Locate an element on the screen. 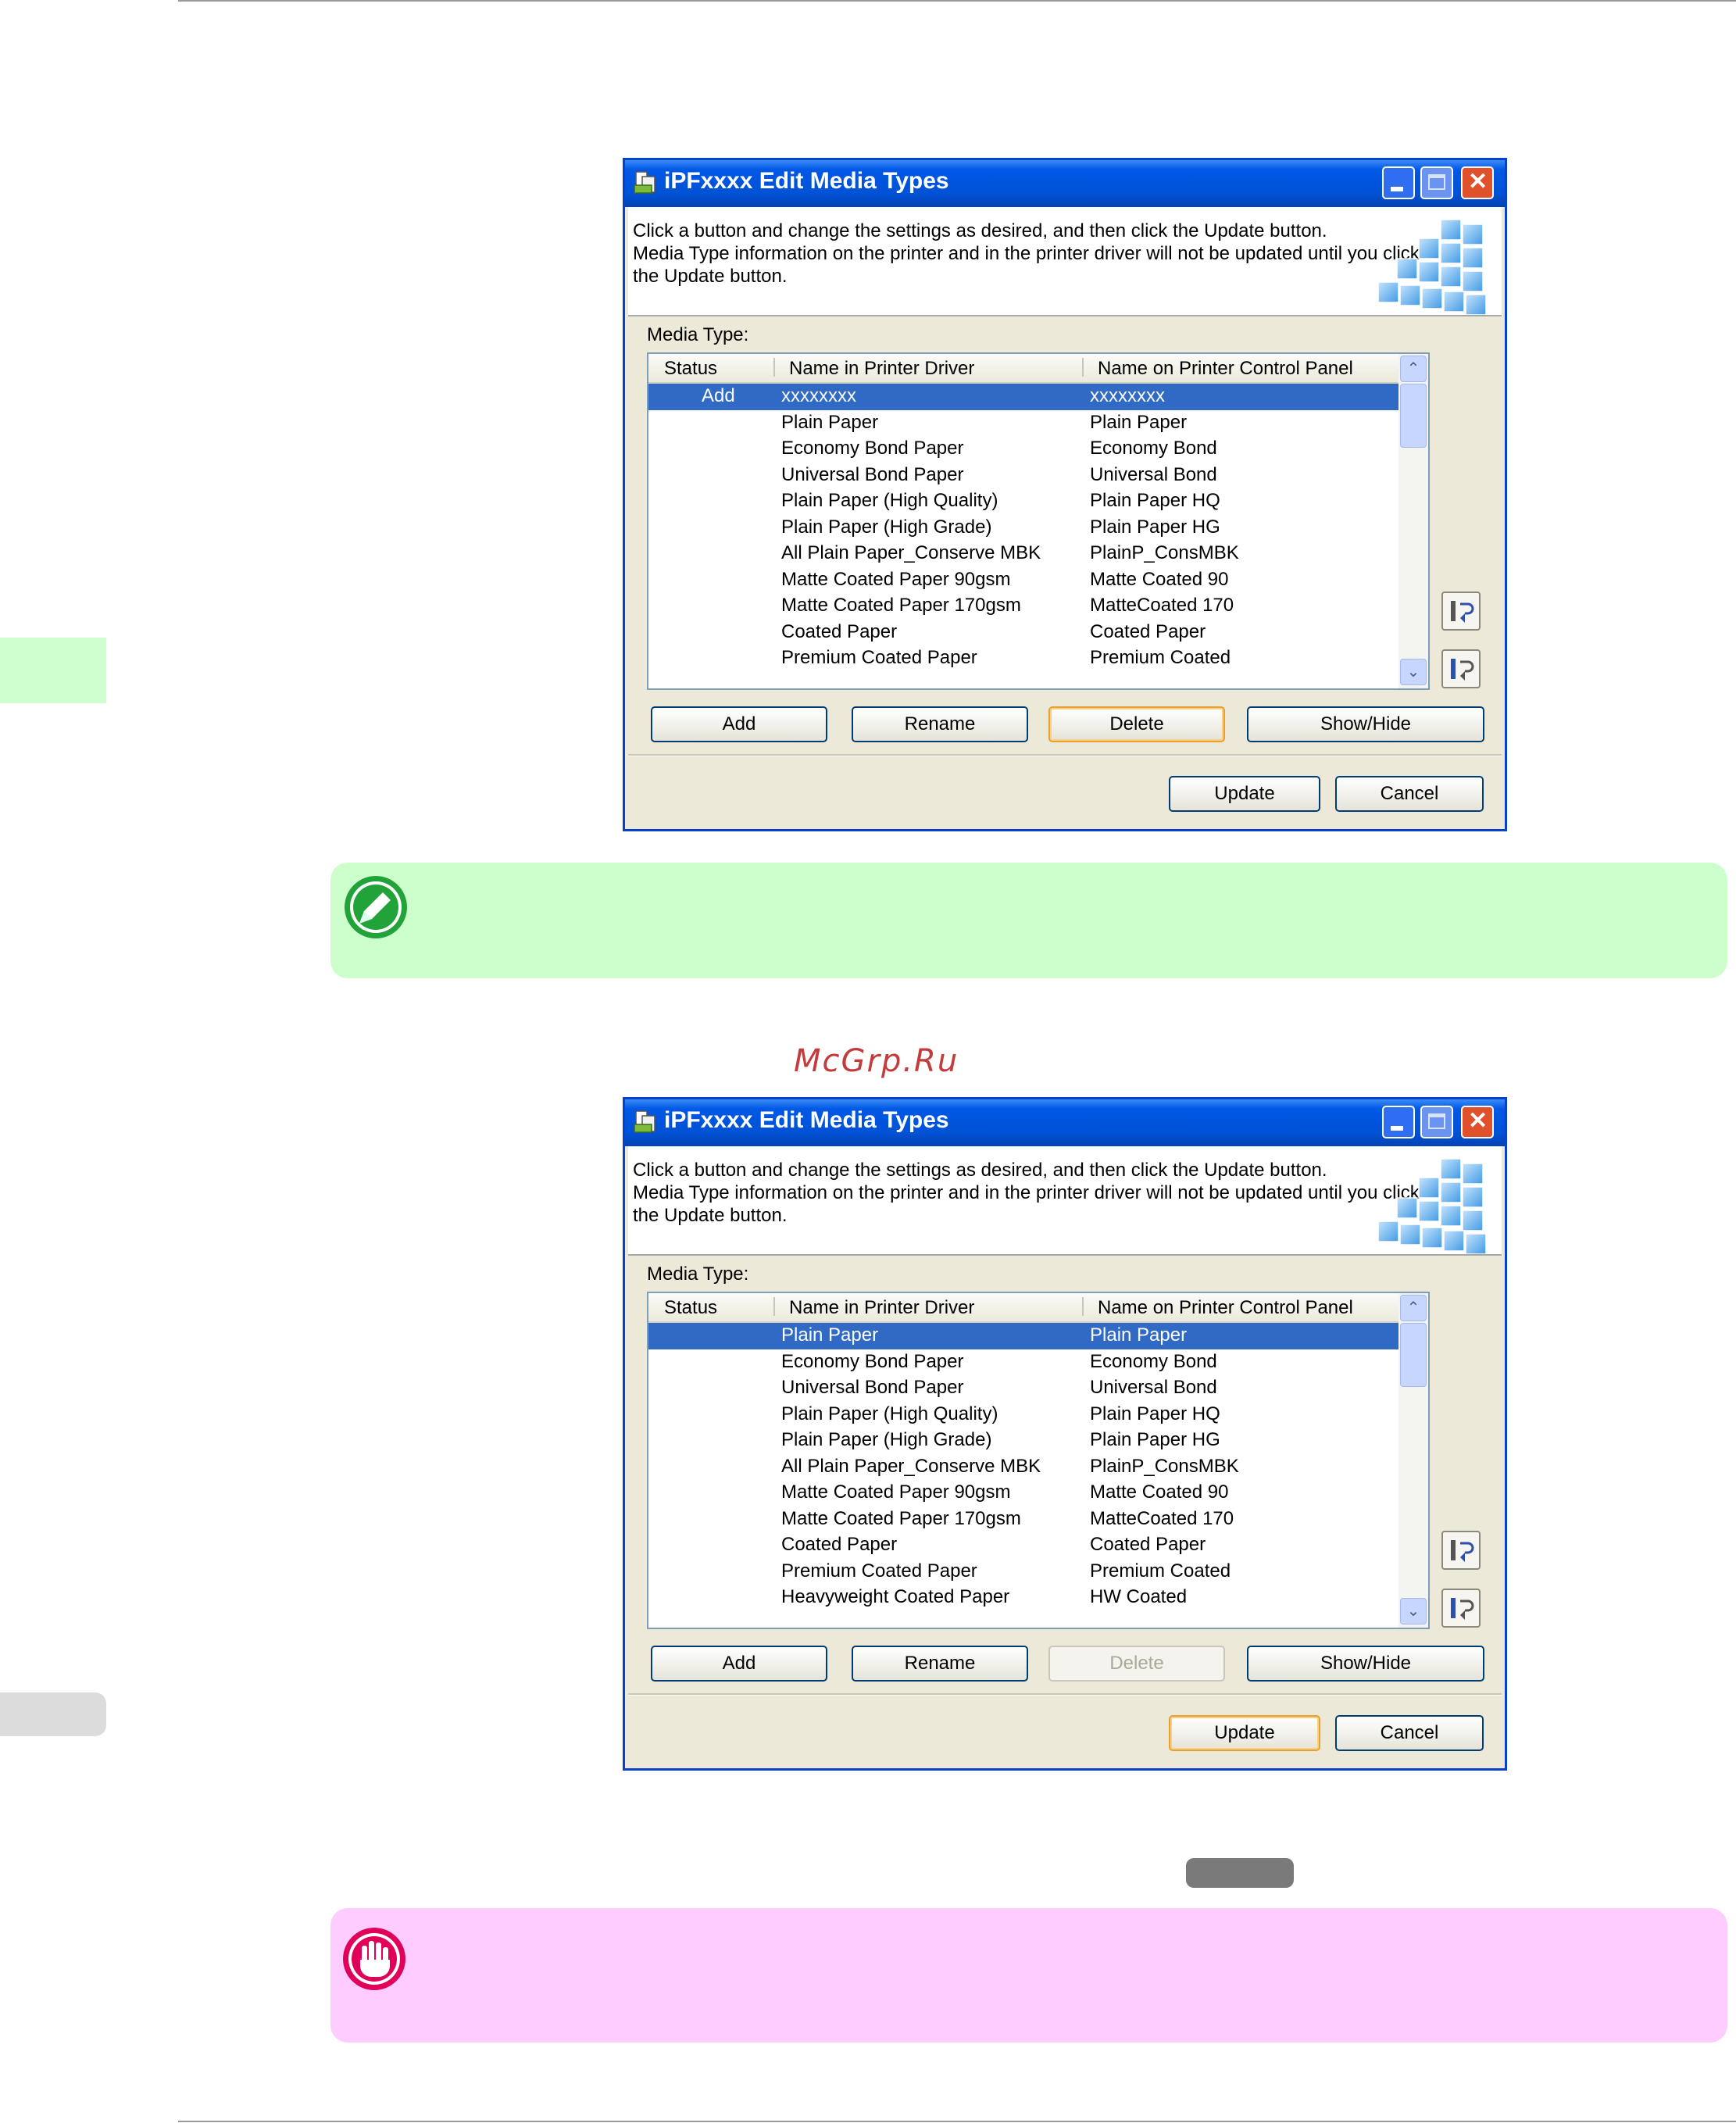 This screenshot has height=2123, width=1736. button-reference-pill is located at coordinates (1240, 1873).